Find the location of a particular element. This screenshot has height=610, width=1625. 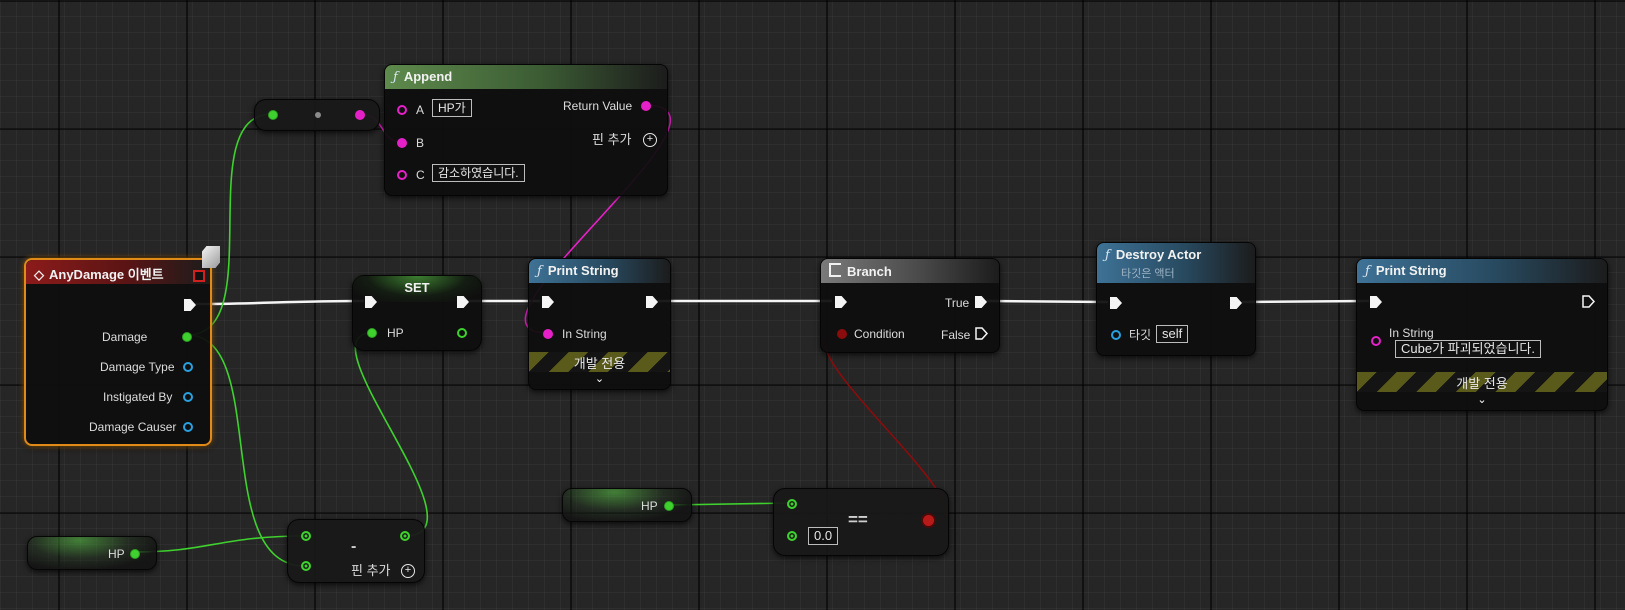

hp-getter-1-pin is located at coordinates (135, 554).